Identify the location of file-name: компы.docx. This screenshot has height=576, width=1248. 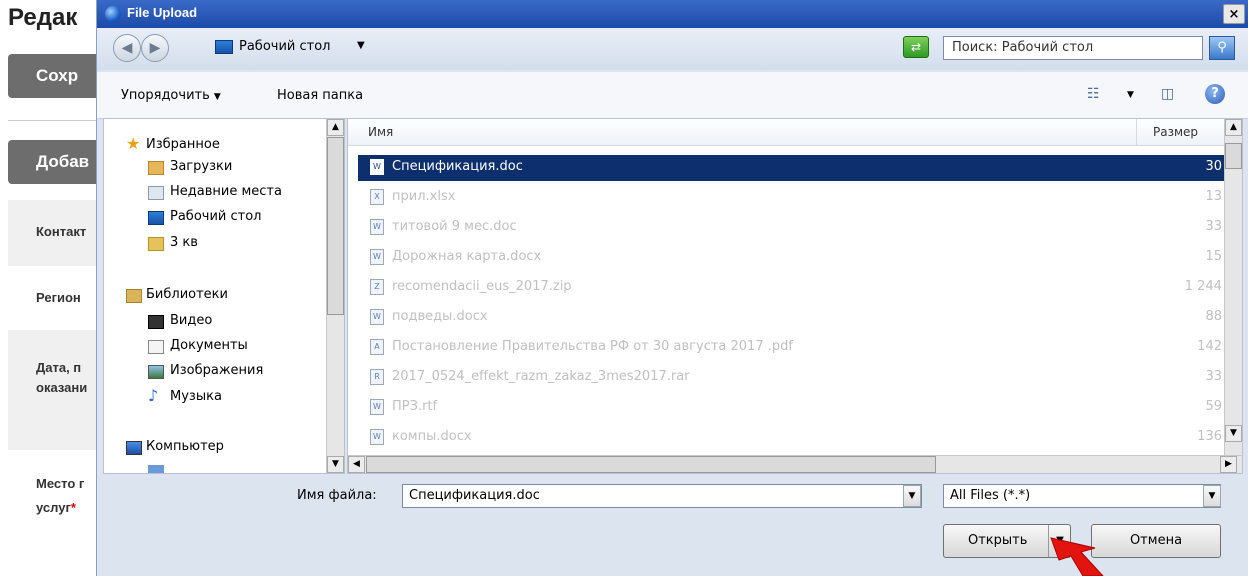
(432, 436).